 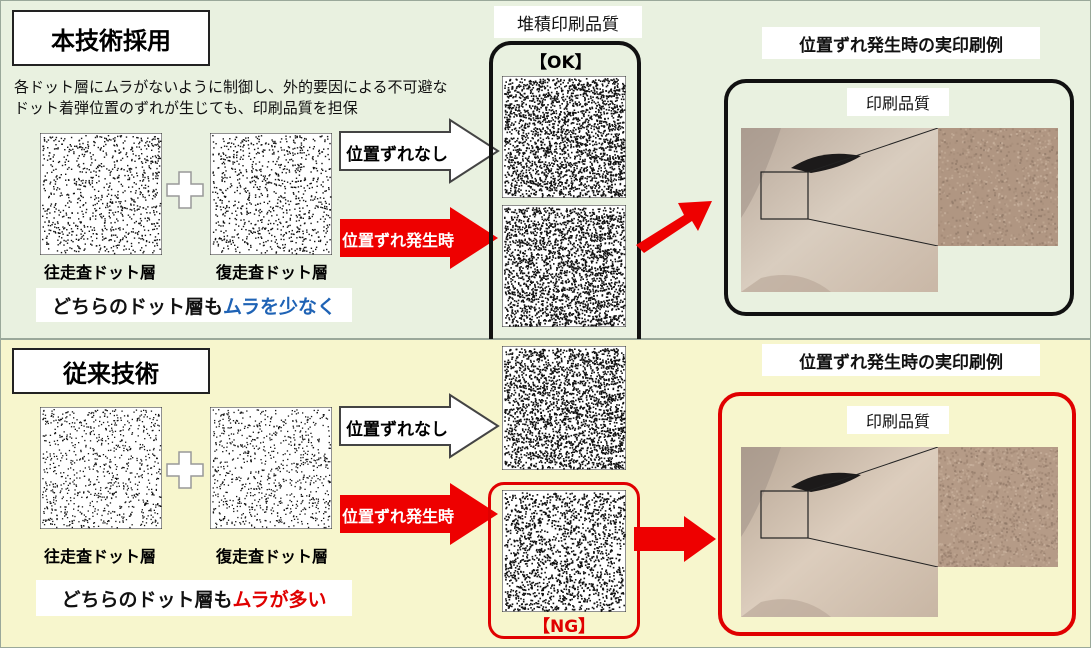 I want to click on top-example-title: 位置ずれ発生時の実印刷例, so click(x=901, y=43).